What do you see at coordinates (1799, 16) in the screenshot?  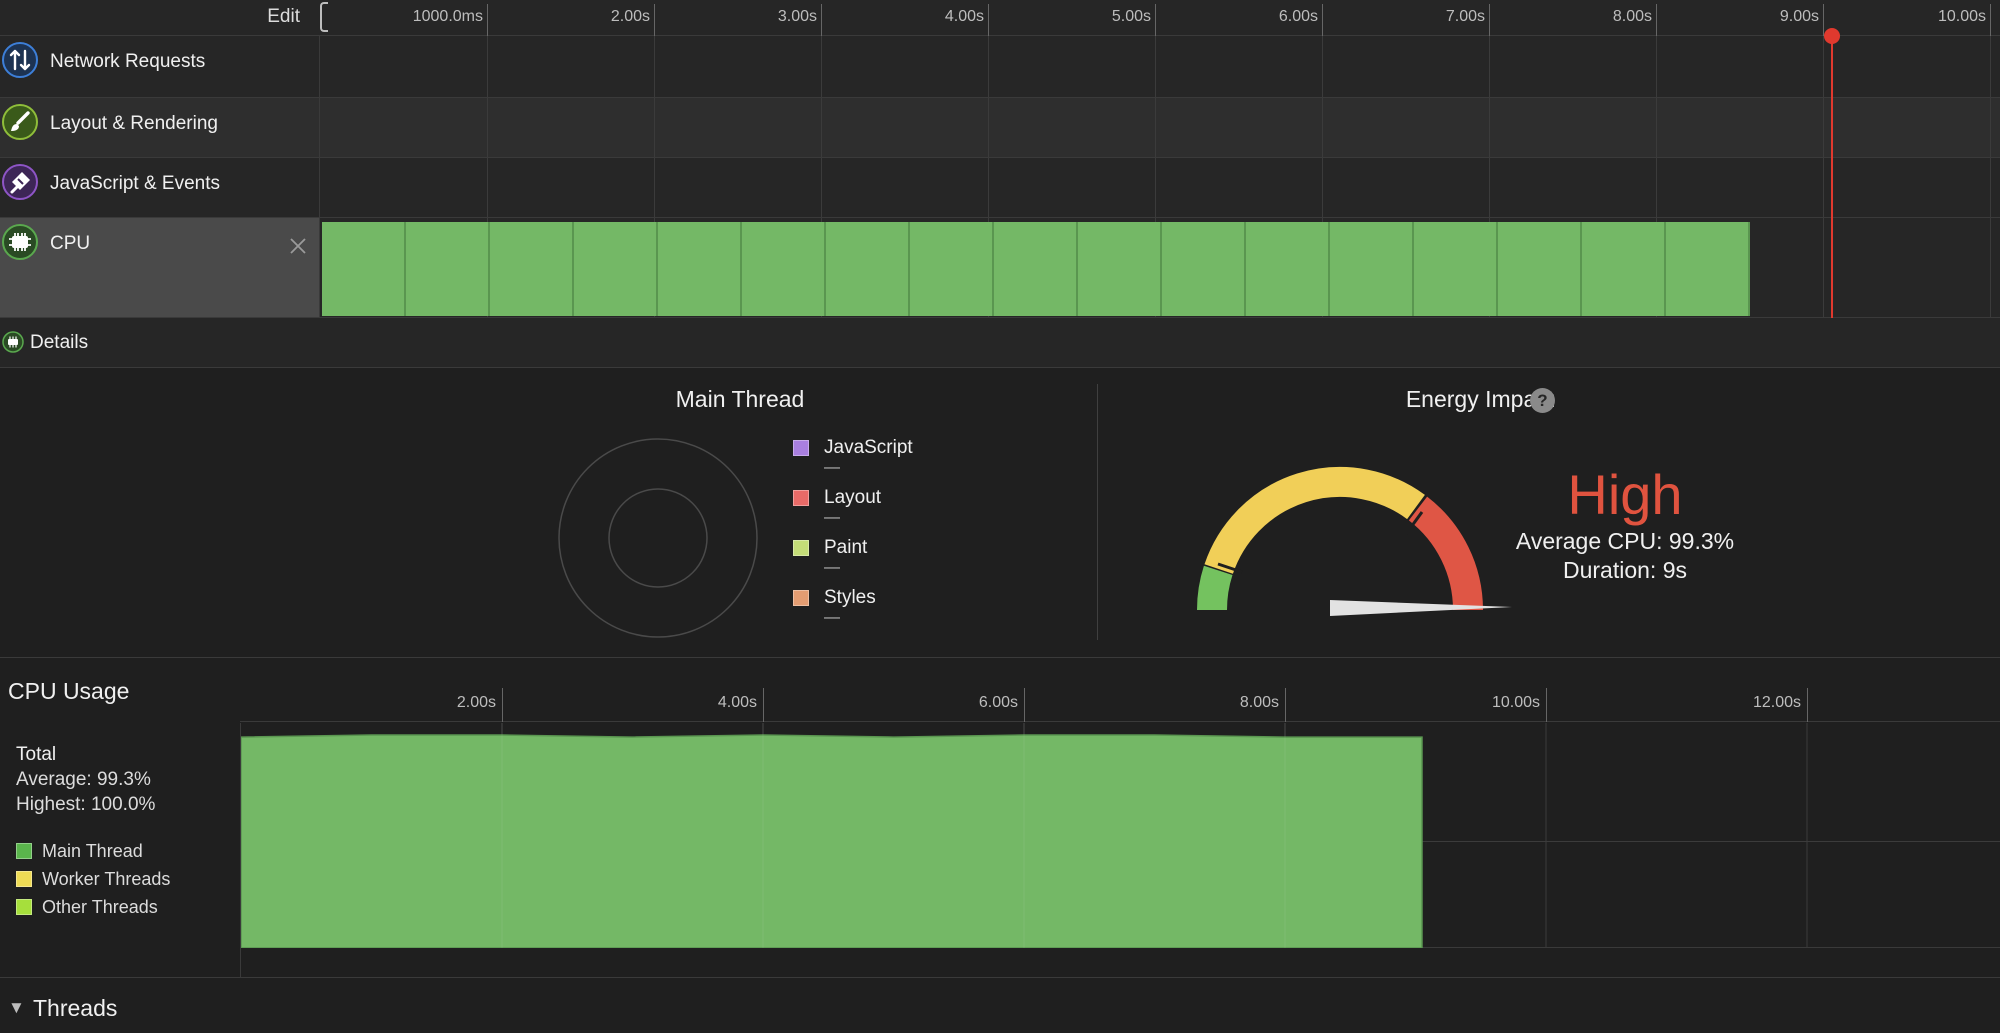 I see `ruler-label: 9.00s` at bounding box center [1799, 16].